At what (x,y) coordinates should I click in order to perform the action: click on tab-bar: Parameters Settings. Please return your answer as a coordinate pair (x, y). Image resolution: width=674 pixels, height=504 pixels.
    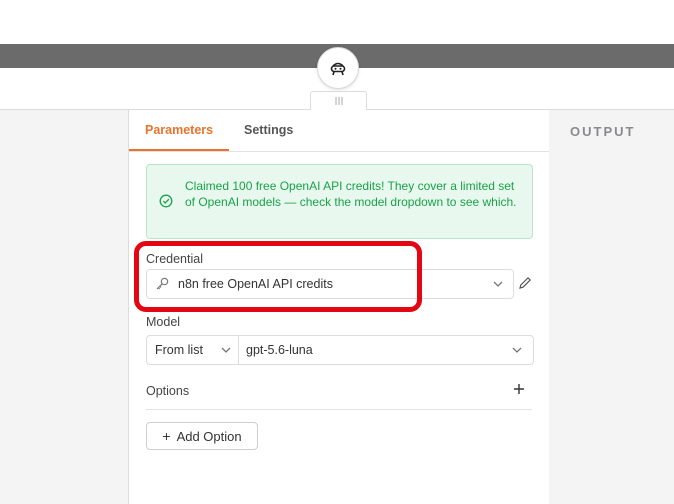
    Looking at the image, I should click on (339, 131).